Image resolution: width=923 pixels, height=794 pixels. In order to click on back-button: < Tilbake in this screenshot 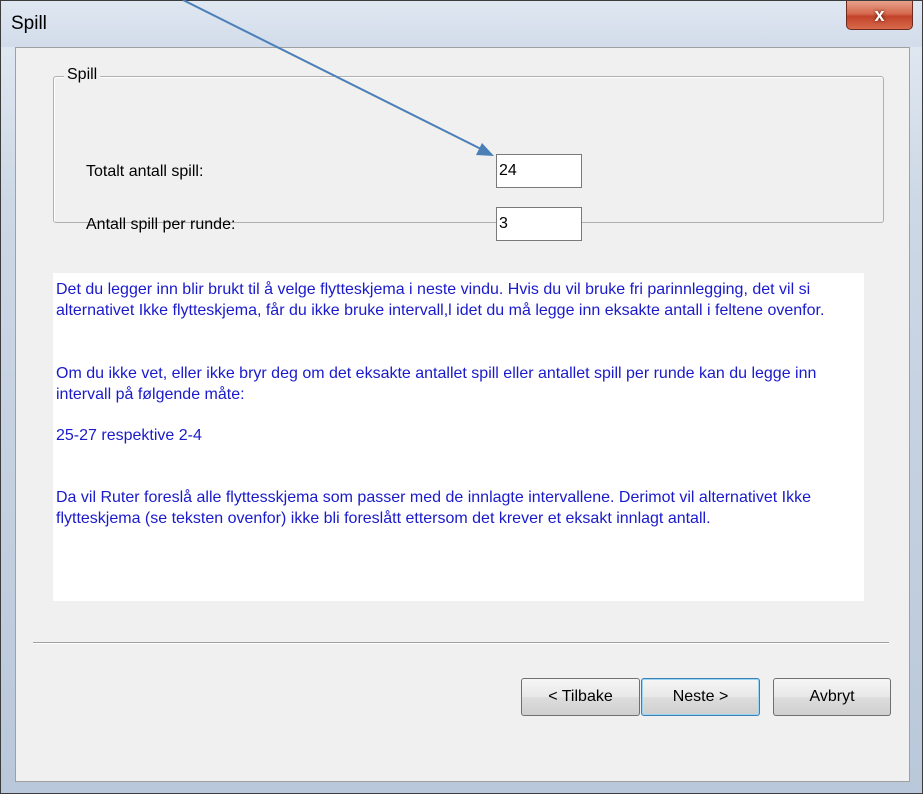, I will do `click(580, 697)`.